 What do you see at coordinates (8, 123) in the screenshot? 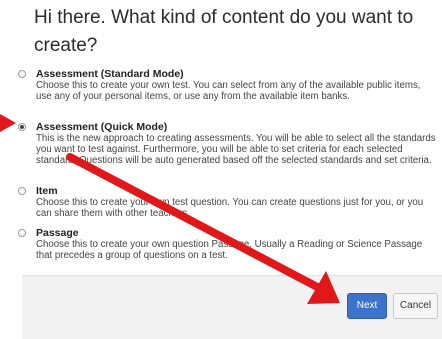
I see `annotation-arrowhead-left` at bounding box center [8, 123].